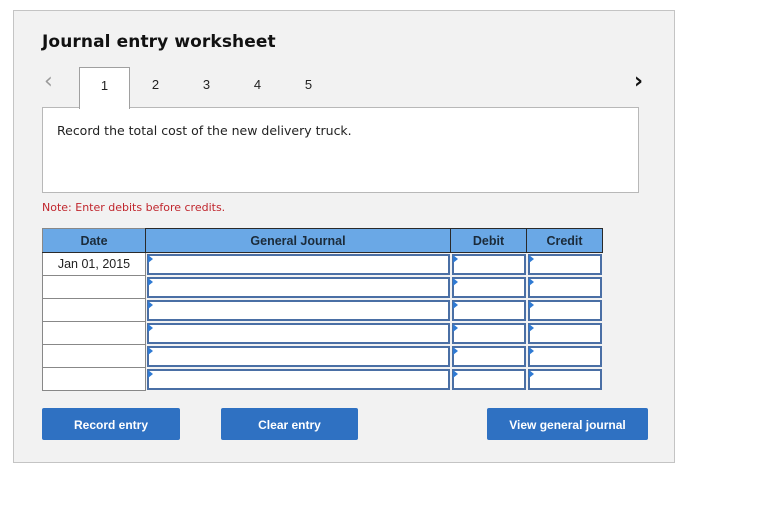 This screenshot has width=762, height=508. I want to click on header-debit: Debit, so click(488, 240).